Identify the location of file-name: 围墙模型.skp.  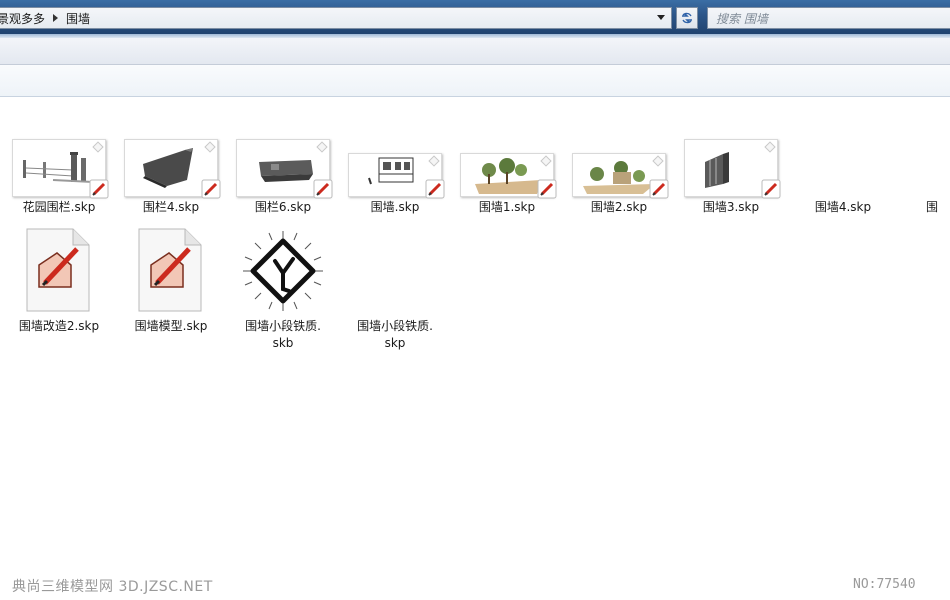
(171, 326).